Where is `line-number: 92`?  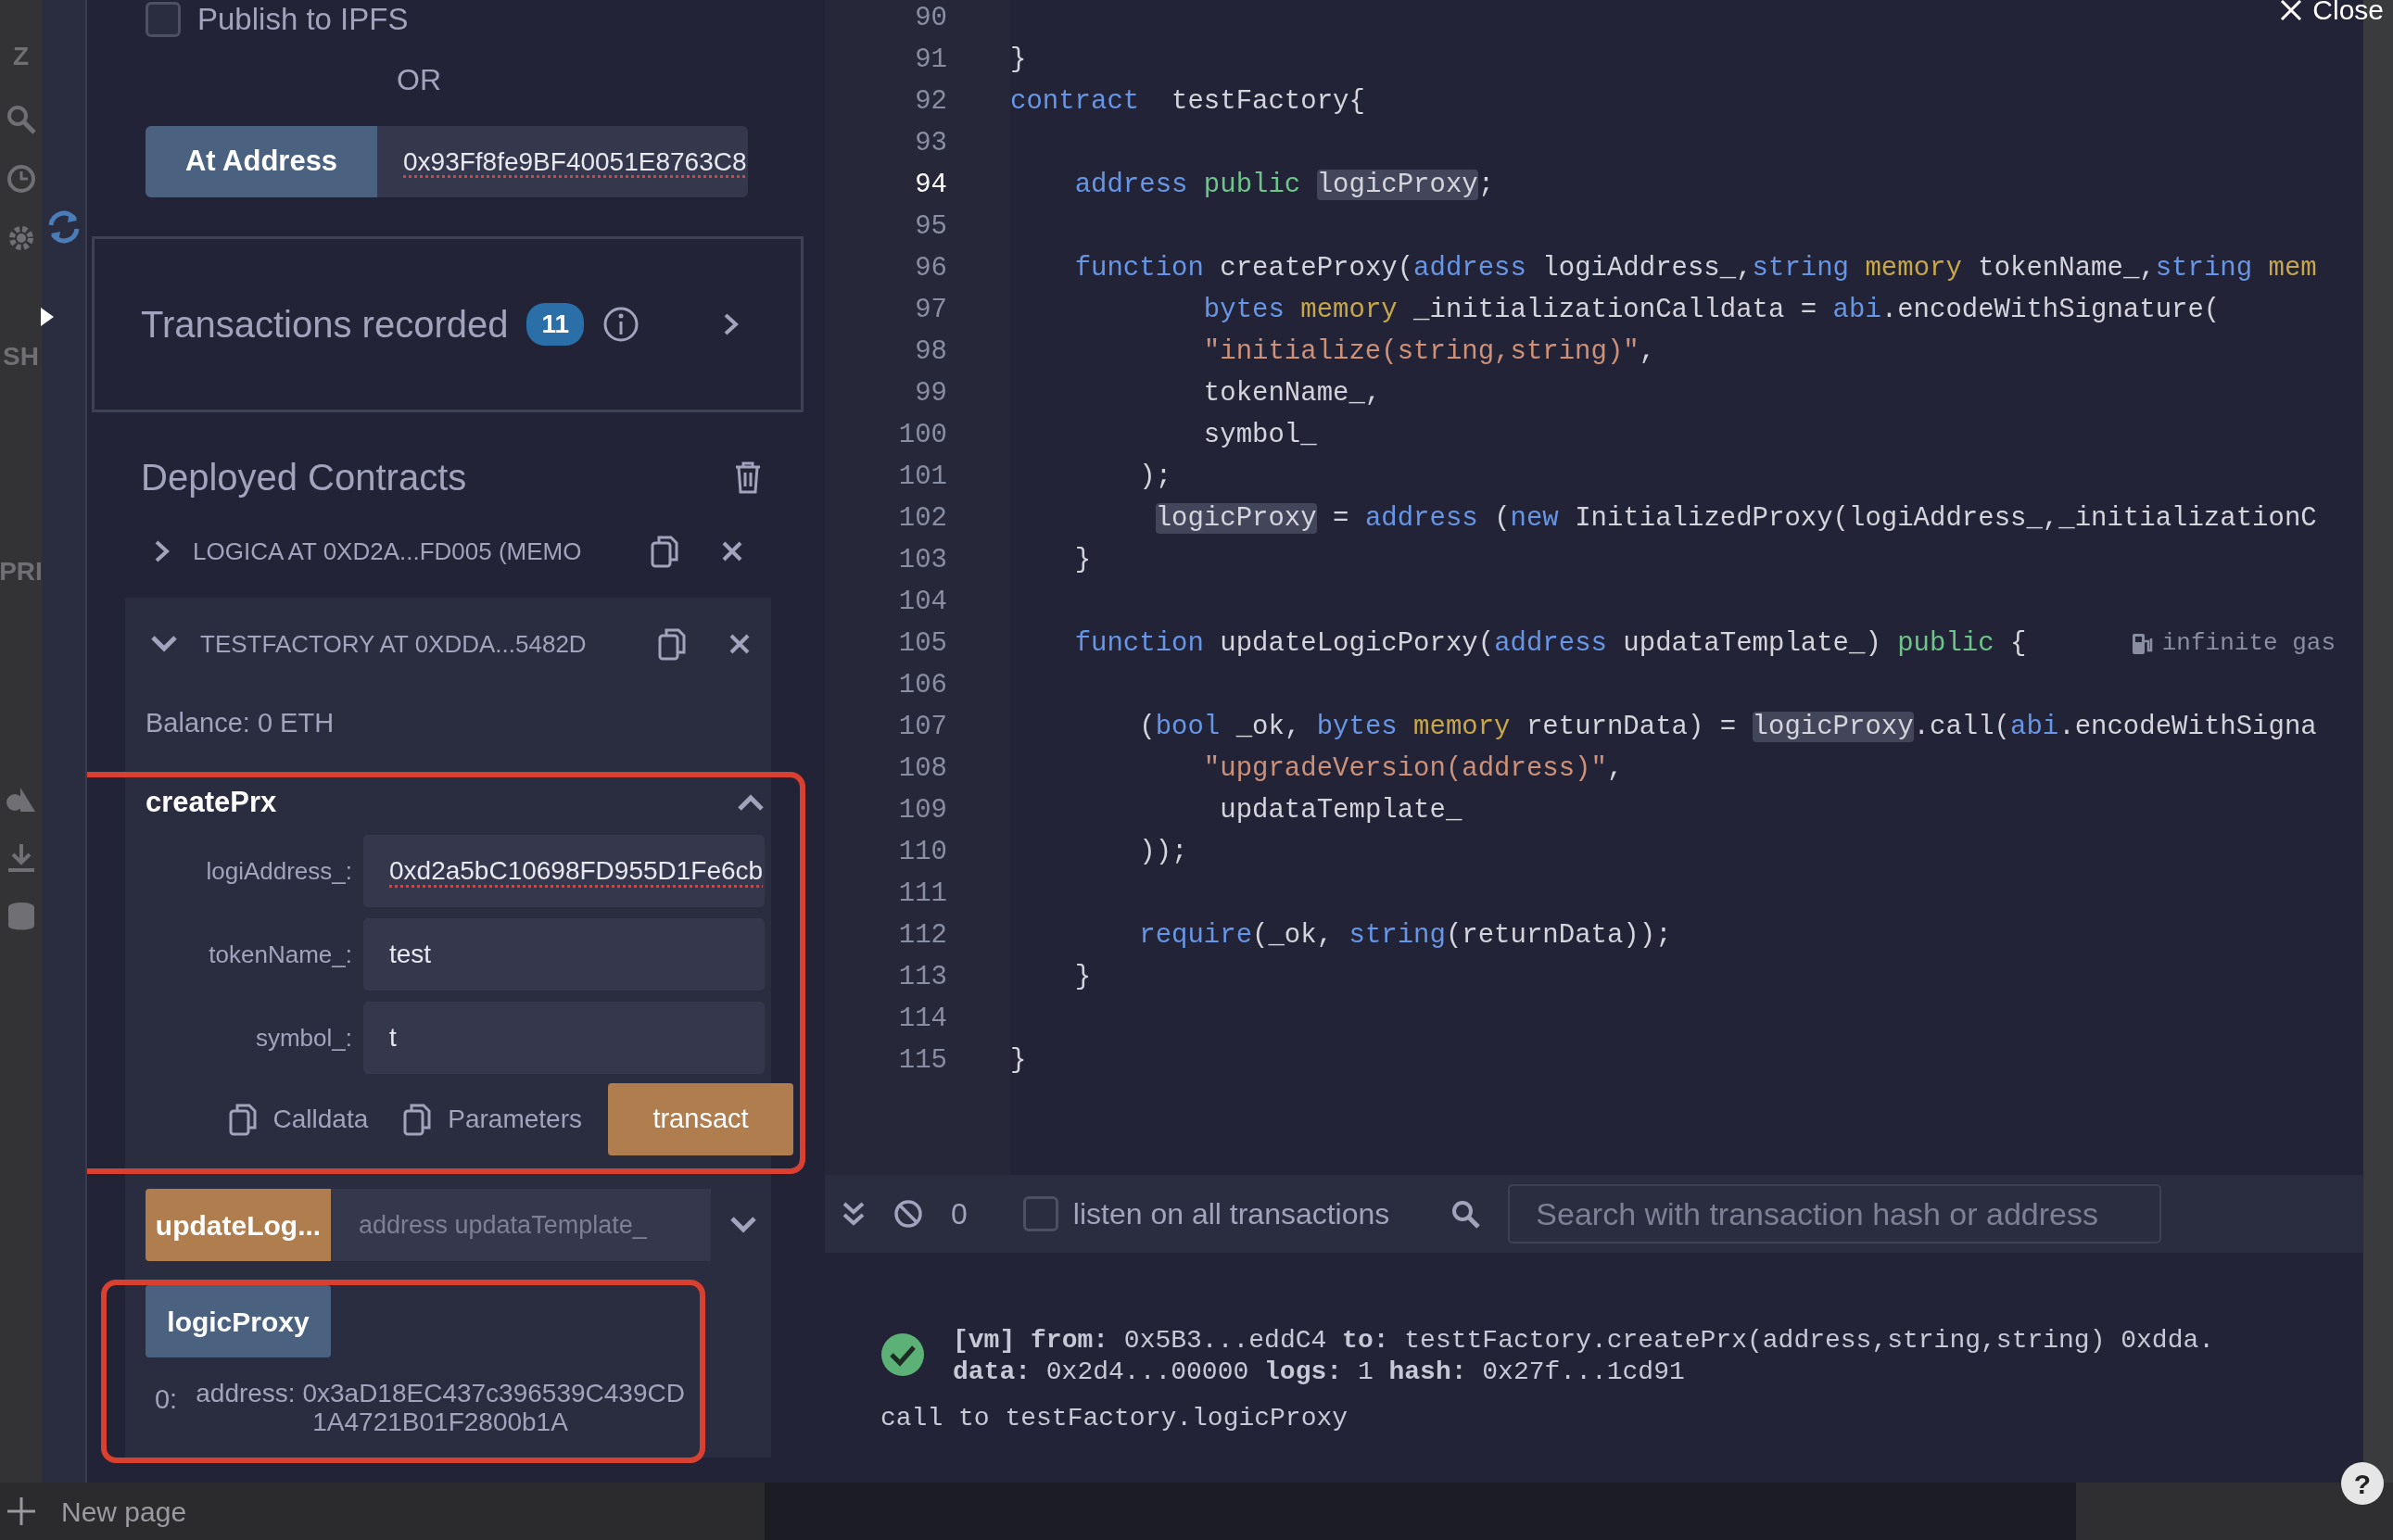
line-number: 92 is located at coordinates (931, 102).